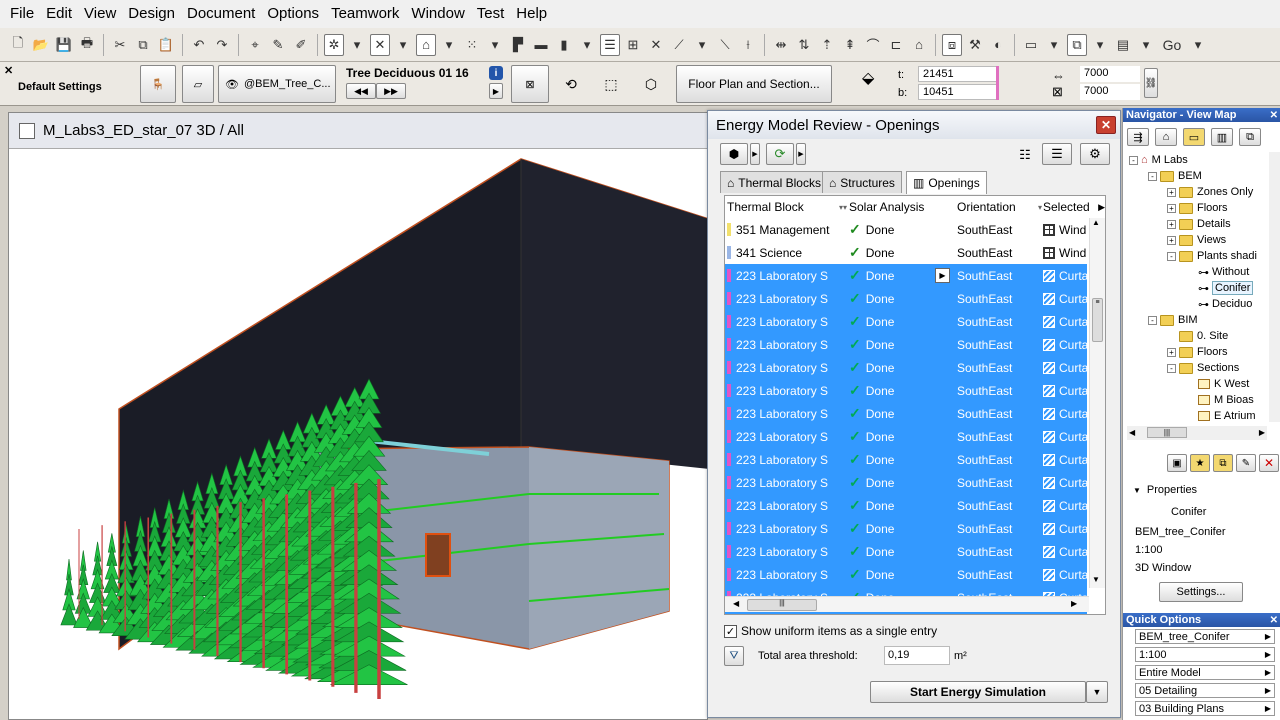 The height and width of the screenshot is (720, 1280). What do you see at coordinates (1165, 490) in the screenshot?
I see `properties-header: ▼ Properties` at bounding box center [1165, 490].